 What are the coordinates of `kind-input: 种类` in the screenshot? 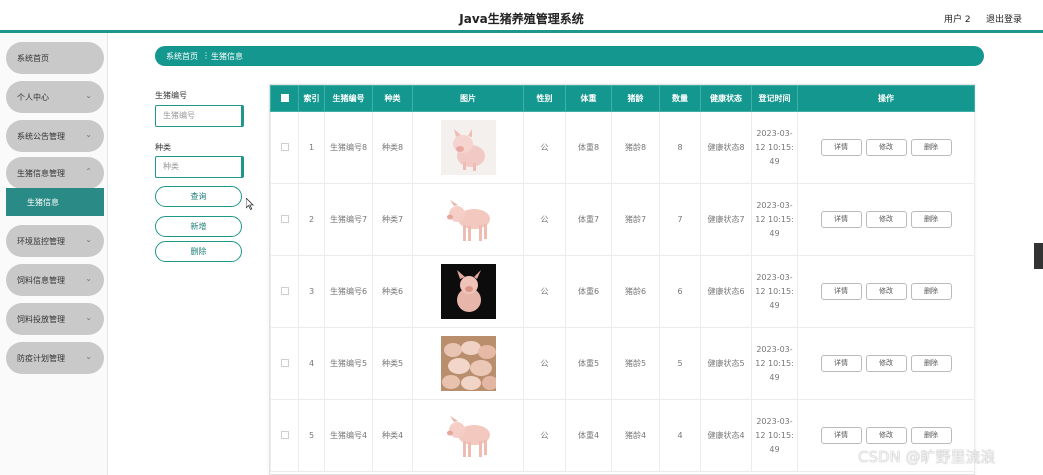 It's located at (199, 167).